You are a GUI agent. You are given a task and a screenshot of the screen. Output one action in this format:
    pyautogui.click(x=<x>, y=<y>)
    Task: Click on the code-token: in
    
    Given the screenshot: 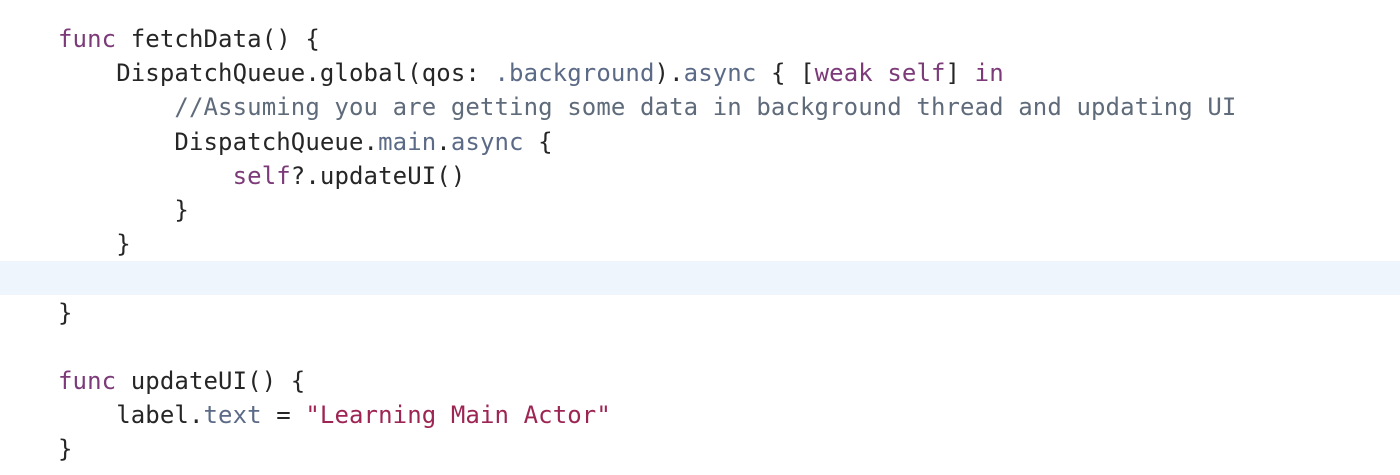 What is the action you would take?
    pyautogui.click(x=989, y=73)
    